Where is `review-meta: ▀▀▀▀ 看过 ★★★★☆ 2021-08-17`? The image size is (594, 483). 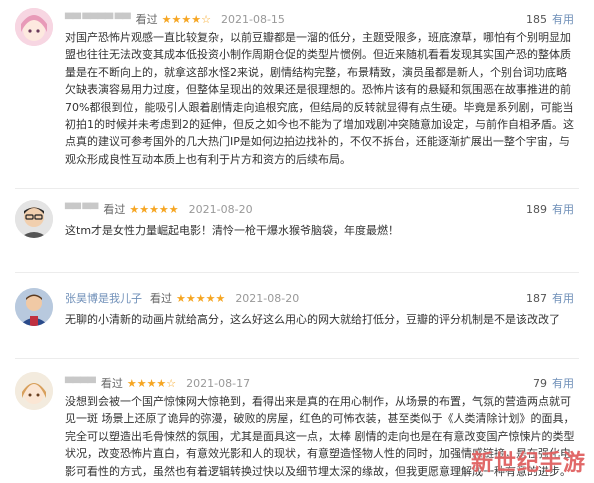
review-meta: ▀▀▀▀ 看过 ★★★★☆ 2021-08-17 is located at coordinates (157, 383).